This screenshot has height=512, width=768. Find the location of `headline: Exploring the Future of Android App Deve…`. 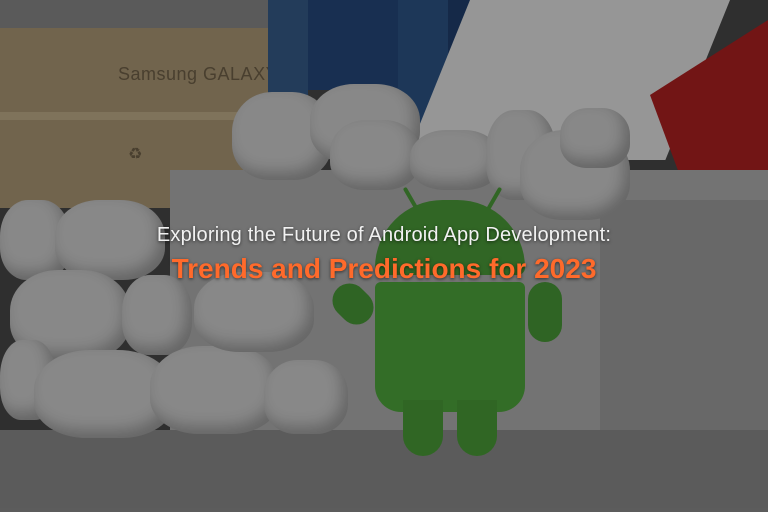

headline: Exploring the Future of Android App Deve… is located at coordinates (384, 254).